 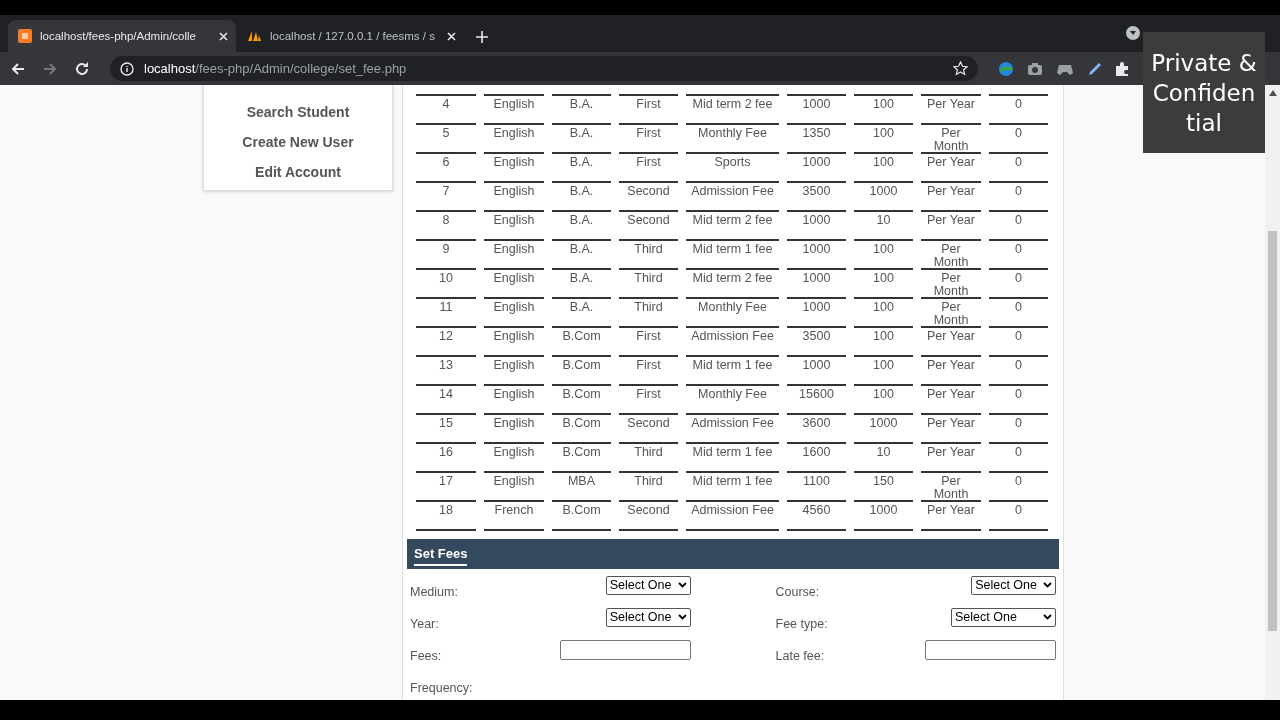 What do you see at coordinates (446, 226) in the screenshot?
I see `table-cell: 8` at bounding box center [446, 226].